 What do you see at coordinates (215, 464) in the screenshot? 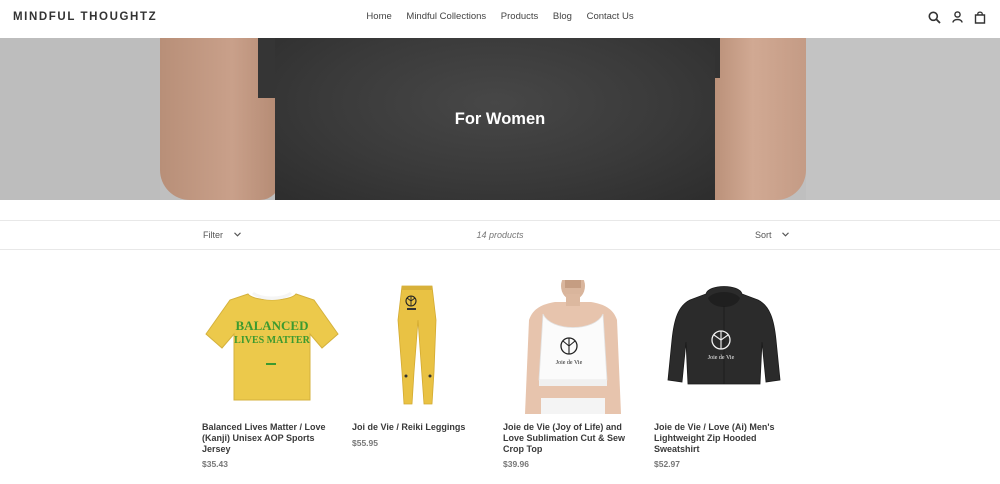
I see `product-price: $35.43` at bounding box center [215, 464].